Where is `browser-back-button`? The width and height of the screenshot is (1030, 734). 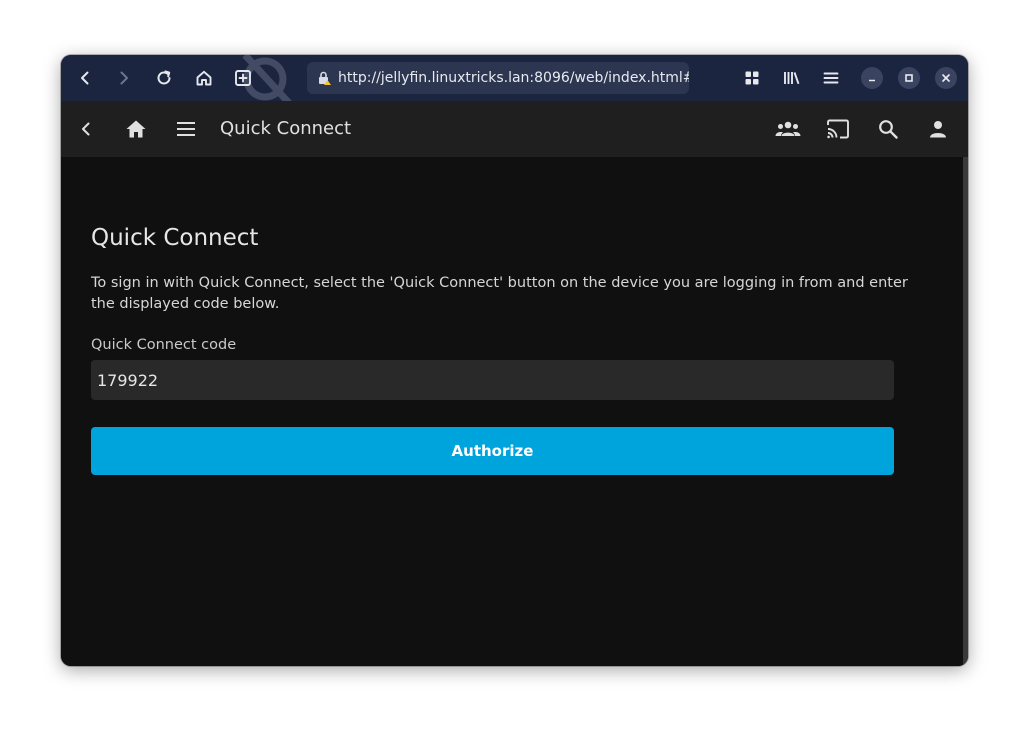
browser-back-button is located at coordinates (85, 78).